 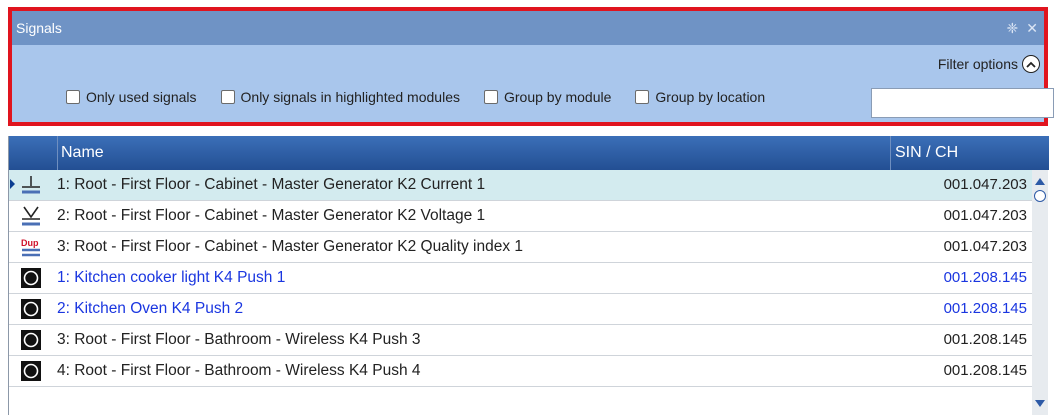 I want to click on only-highlighted-modules-checkbox: Only signals in highlighted modules, so click(x=340, y=97).